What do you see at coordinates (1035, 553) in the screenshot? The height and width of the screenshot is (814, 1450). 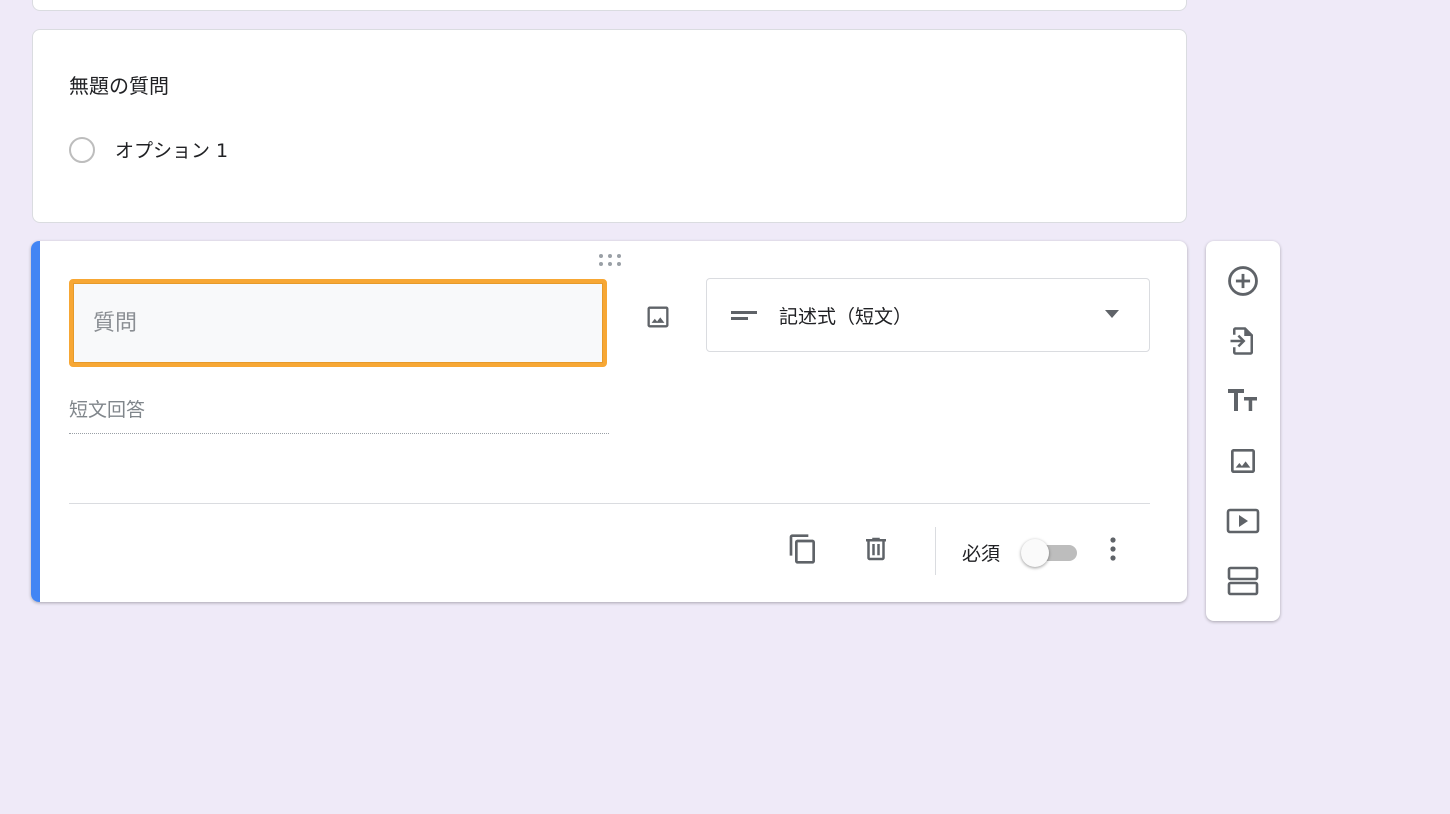 I see `toggle-thumb` at bounding box center [1035, 553].